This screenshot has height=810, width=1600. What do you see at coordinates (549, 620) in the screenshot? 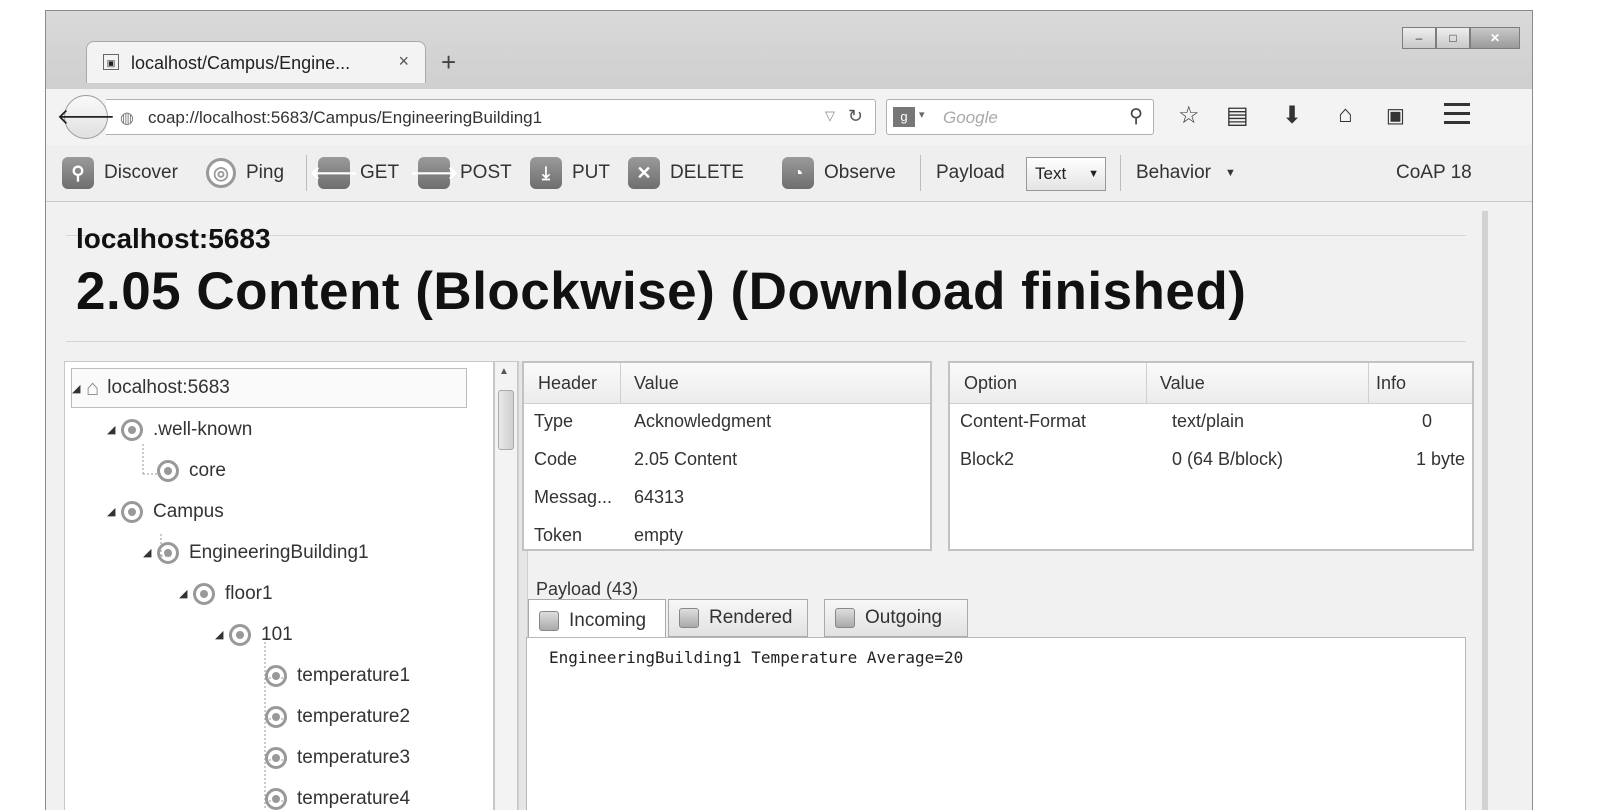
I see `incoming-icon` at bounding box center [549, 620].